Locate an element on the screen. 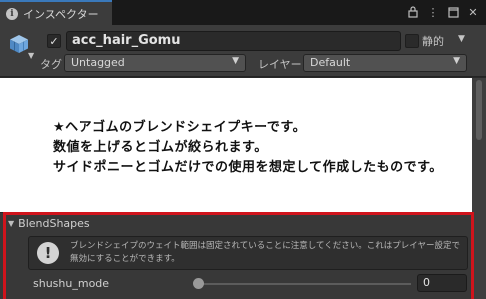 The width and height of the screenshot is (486, 299). tag-value: Untagged is located at coordinates (98, 62).